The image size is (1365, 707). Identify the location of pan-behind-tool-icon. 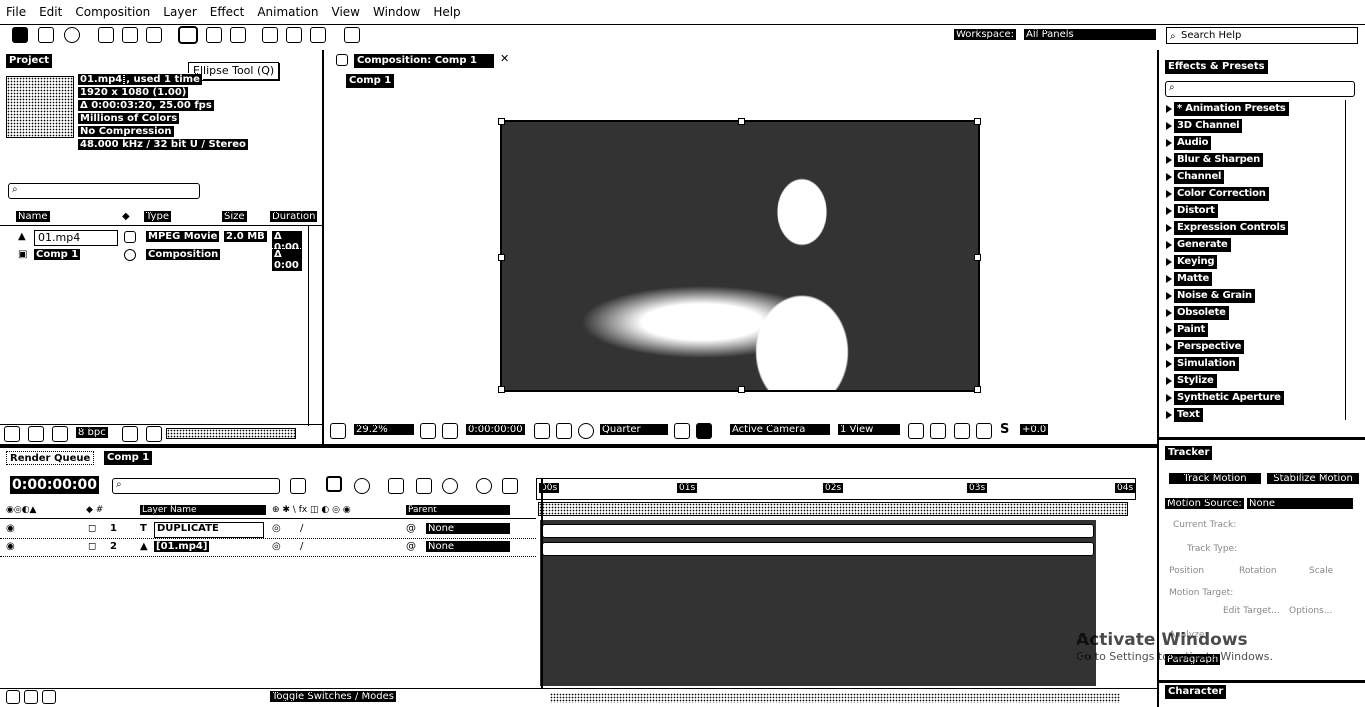
(154, 35).